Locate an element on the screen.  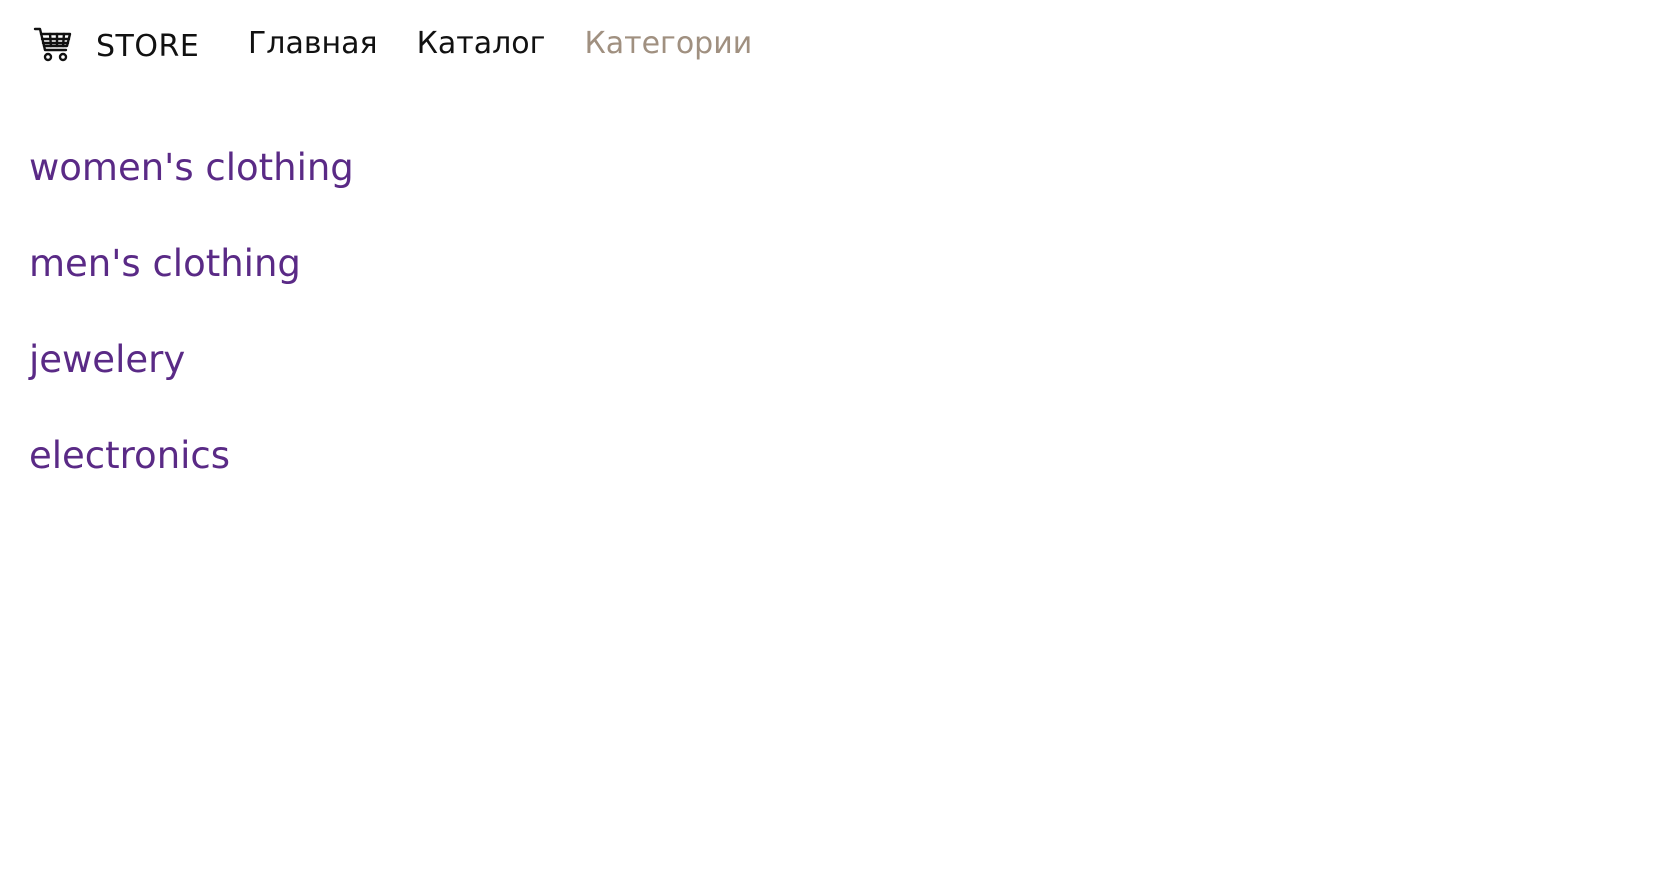
shopping-cart-icon is located at coordinates (53, 45).